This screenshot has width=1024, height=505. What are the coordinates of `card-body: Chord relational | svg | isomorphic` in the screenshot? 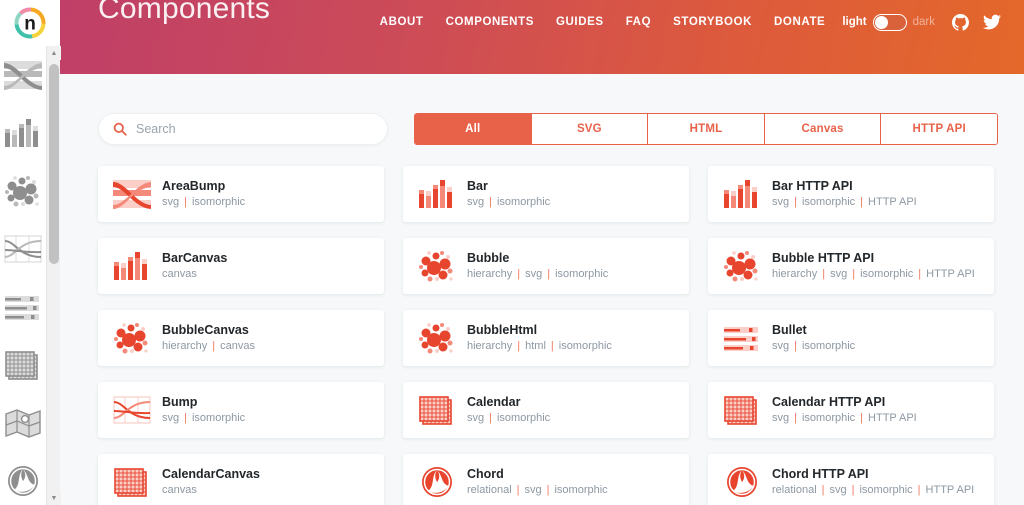 It's located at (537, 482).